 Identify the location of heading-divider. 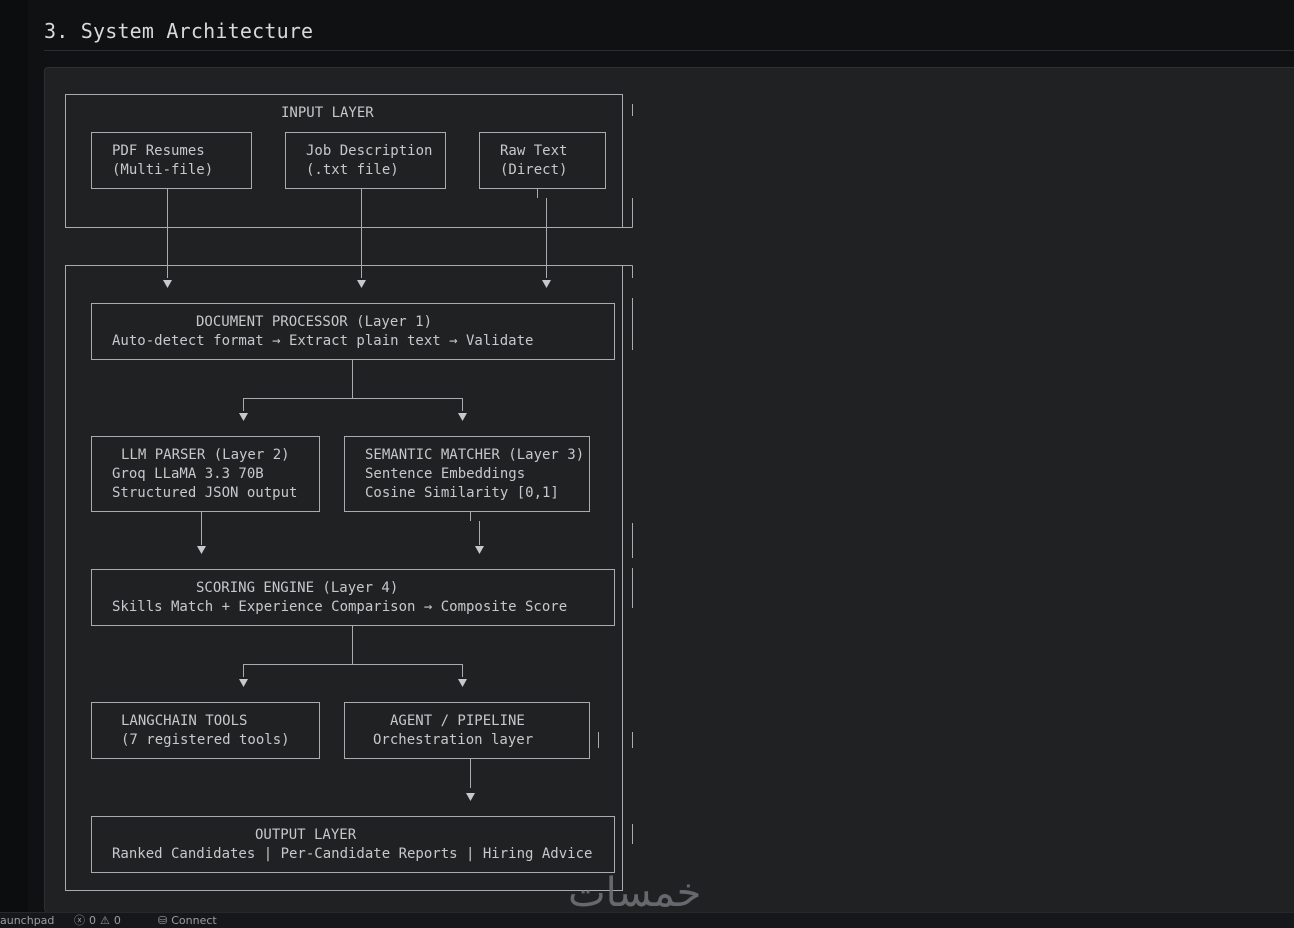
(669, 50).